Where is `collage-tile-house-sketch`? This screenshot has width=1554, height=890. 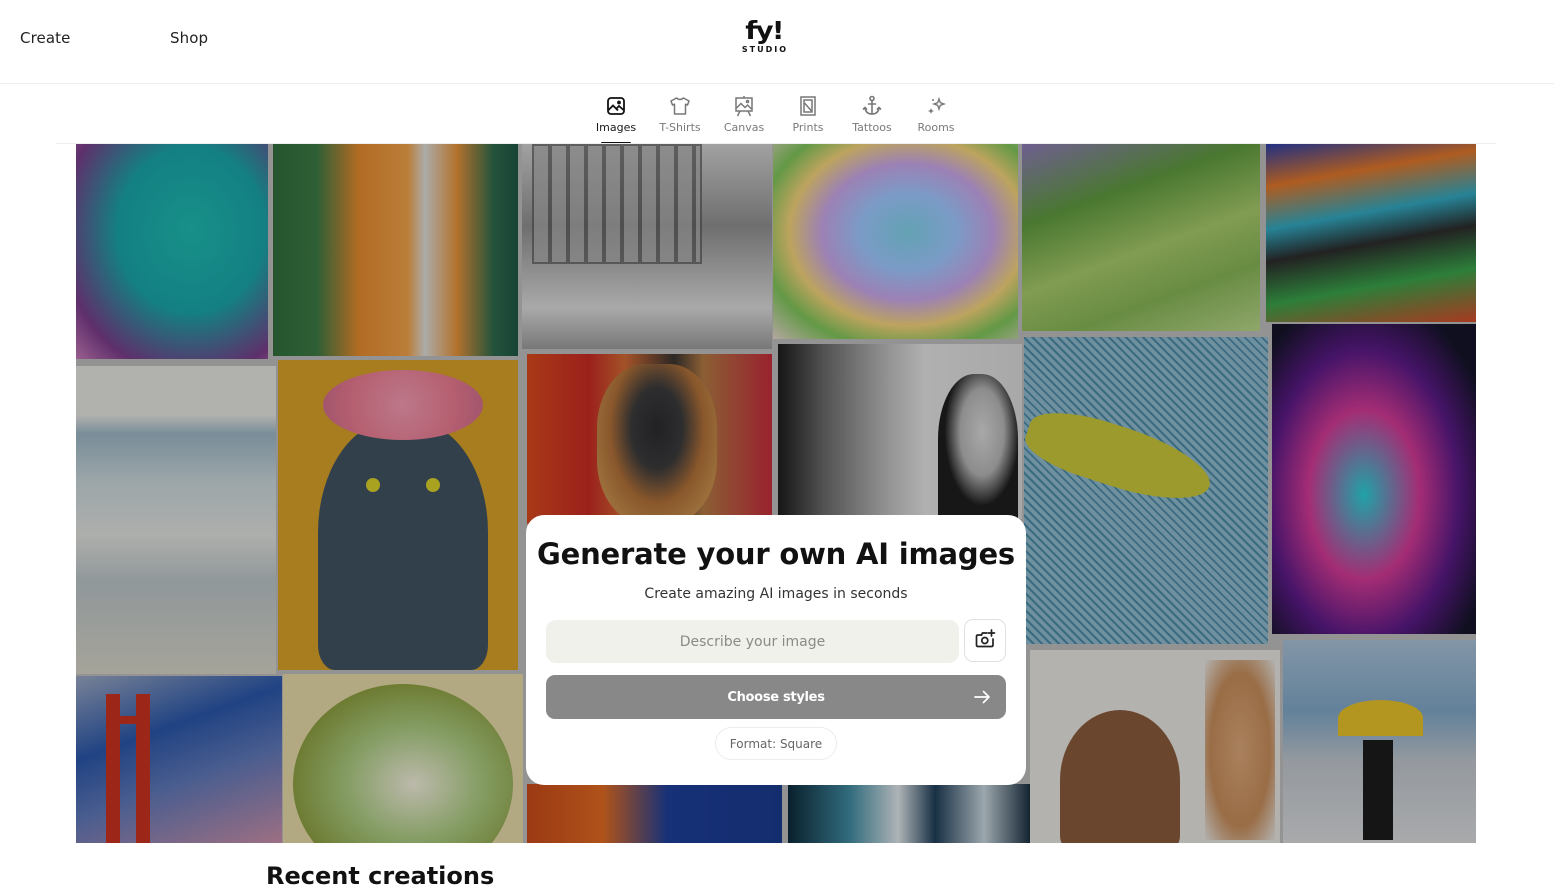
collage-tile-house-sketch is located at coordinates (647, 246).